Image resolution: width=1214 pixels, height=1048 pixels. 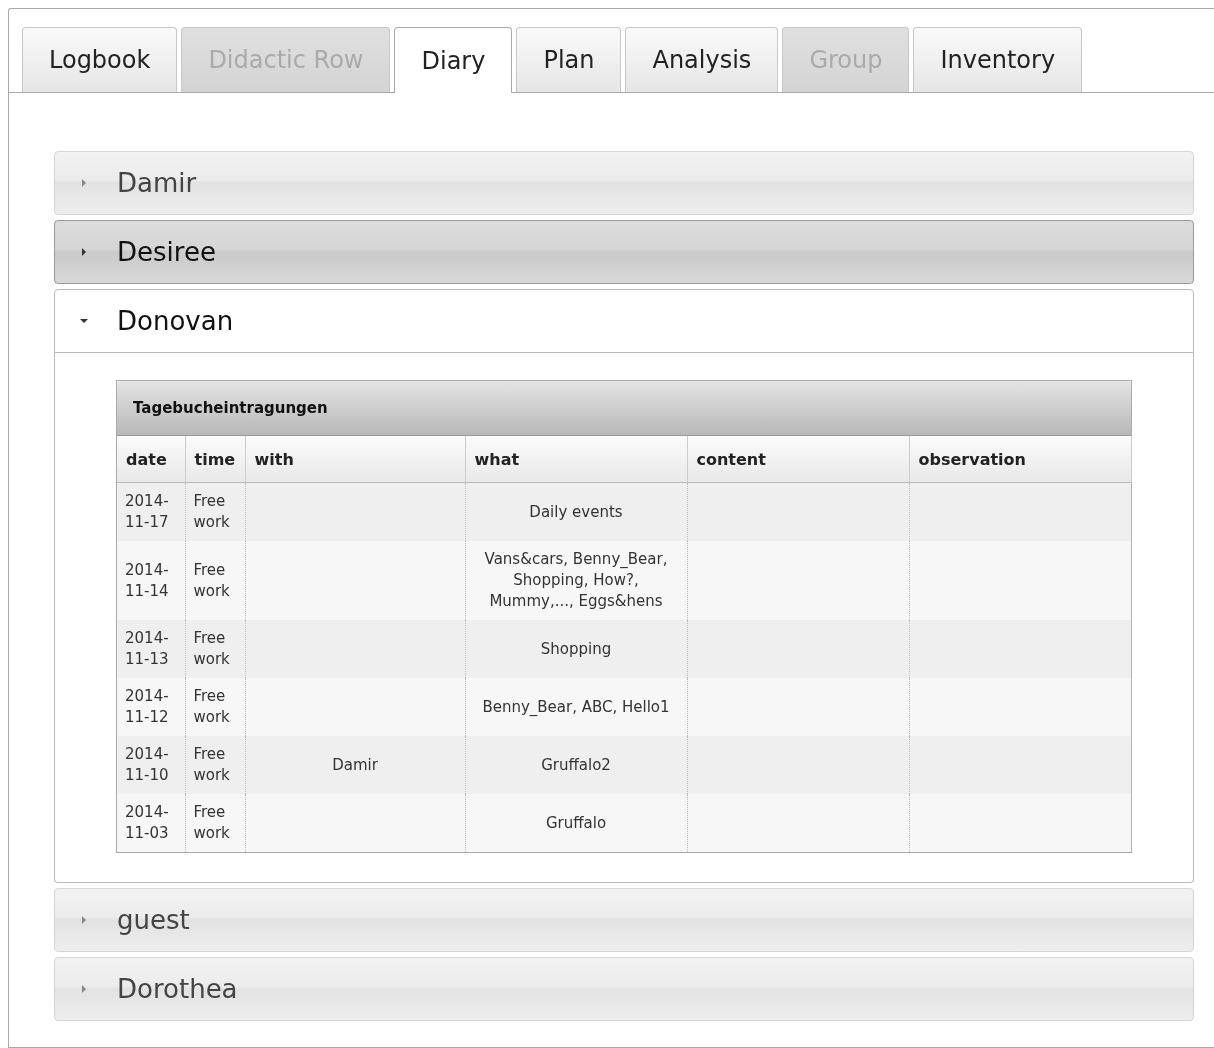 What do you see at coordinates (576, 511) in the screenshot?
I see `table-cell: Daily events` at bounding box center [576, 511].